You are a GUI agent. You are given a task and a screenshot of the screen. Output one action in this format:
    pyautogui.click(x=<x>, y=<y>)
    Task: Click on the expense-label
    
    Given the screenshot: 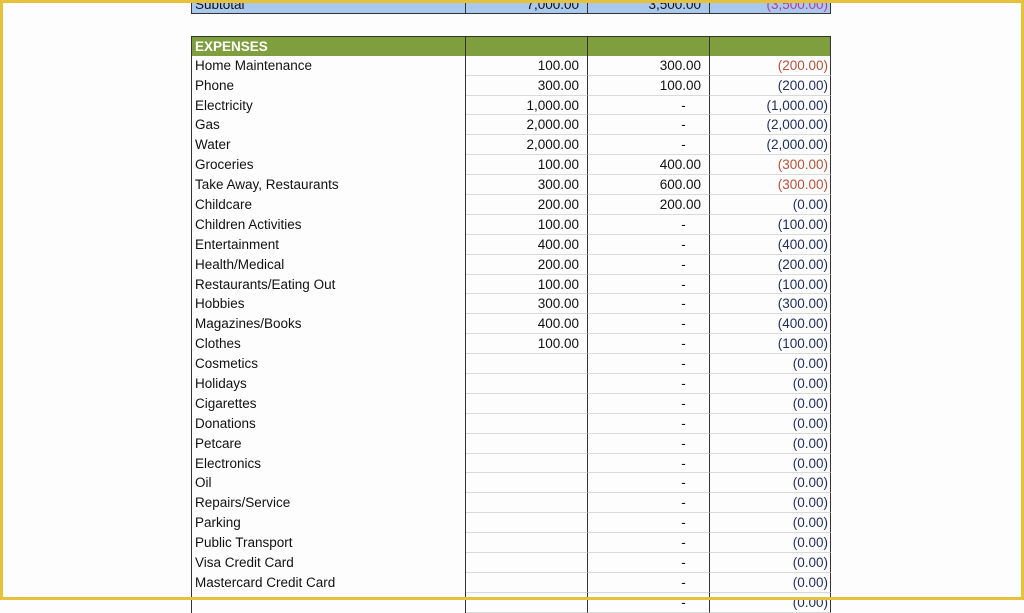 What is the action you would take?
    pyautogui.click(x=328, y=602)
    